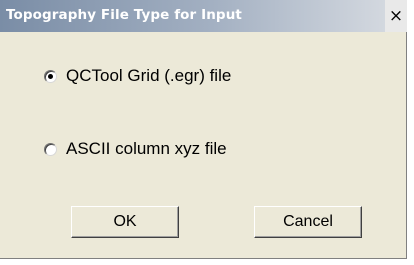  Describe the element at coordinates (148, 76) in the screenshot. I see `radio-label-qctool-grid: QCTool Grid (.egr) file` at that location.